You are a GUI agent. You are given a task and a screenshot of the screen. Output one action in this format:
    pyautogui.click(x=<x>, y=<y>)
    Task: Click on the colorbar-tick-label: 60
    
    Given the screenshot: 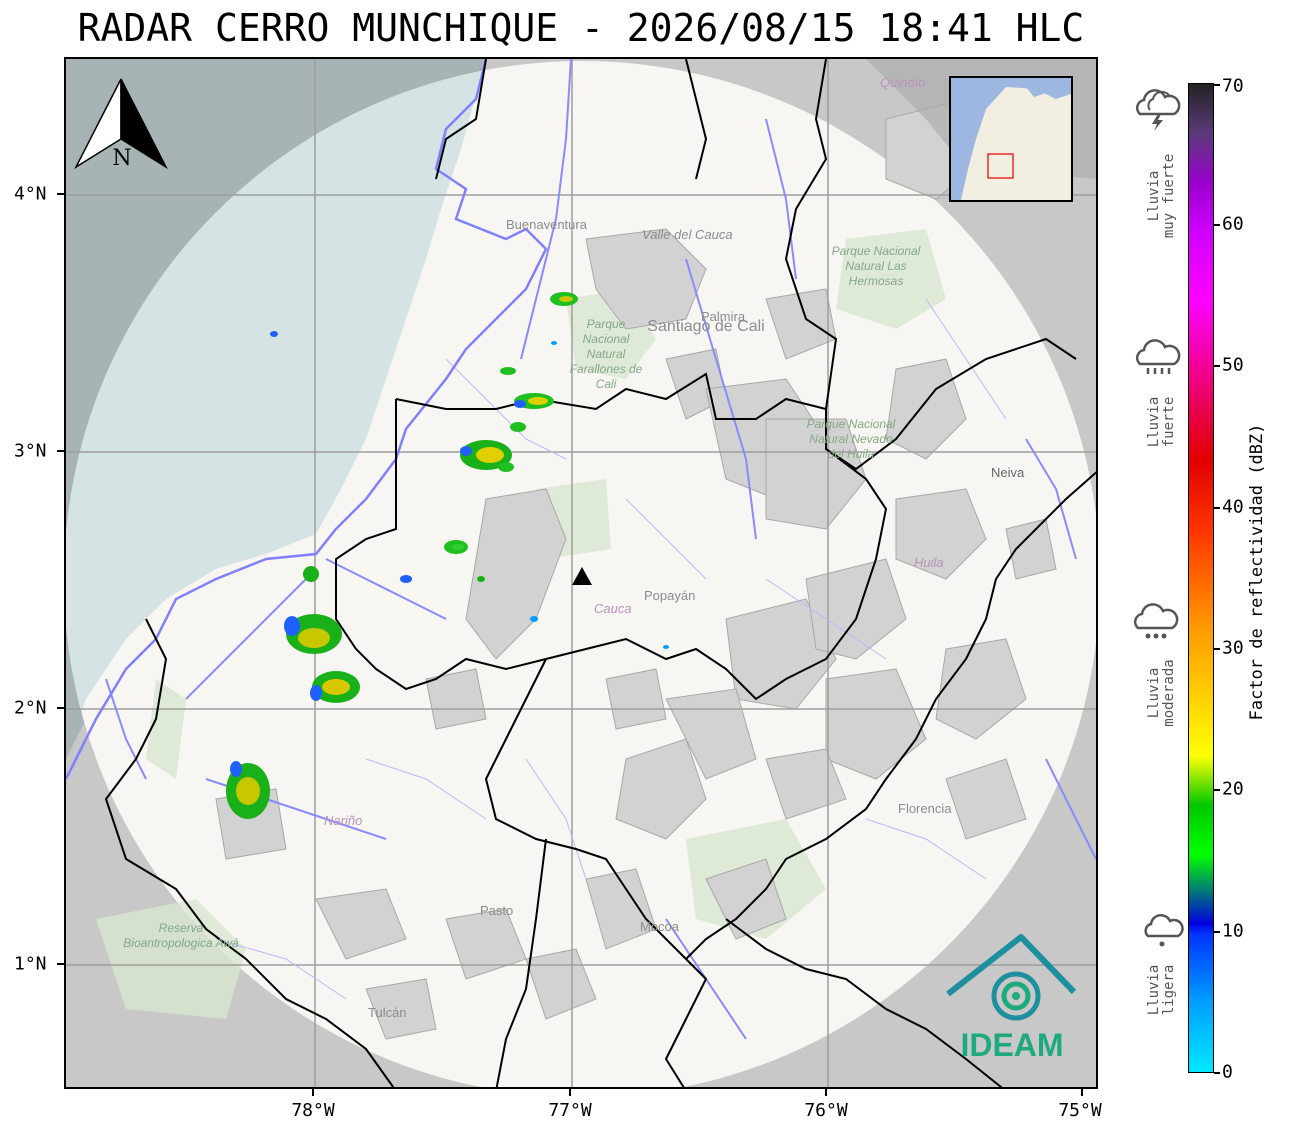 What is the action you would take?
    pyautogui.click(x=1233, y=224)
    